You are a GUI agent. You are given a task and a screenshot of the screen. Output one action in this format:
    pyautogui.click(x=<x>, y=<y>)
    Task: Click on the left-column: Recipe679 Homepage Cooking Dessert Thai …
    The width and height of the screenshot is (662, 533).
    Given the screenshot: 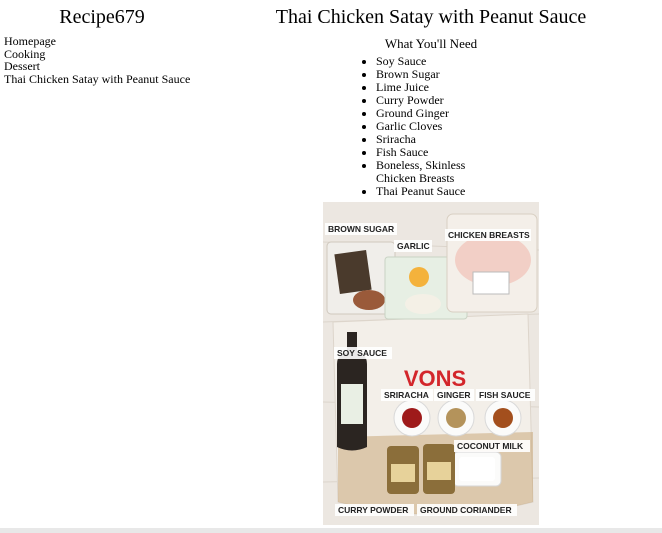 What is the action you would take?
    pyautogui.click(x=104, y=42)
    